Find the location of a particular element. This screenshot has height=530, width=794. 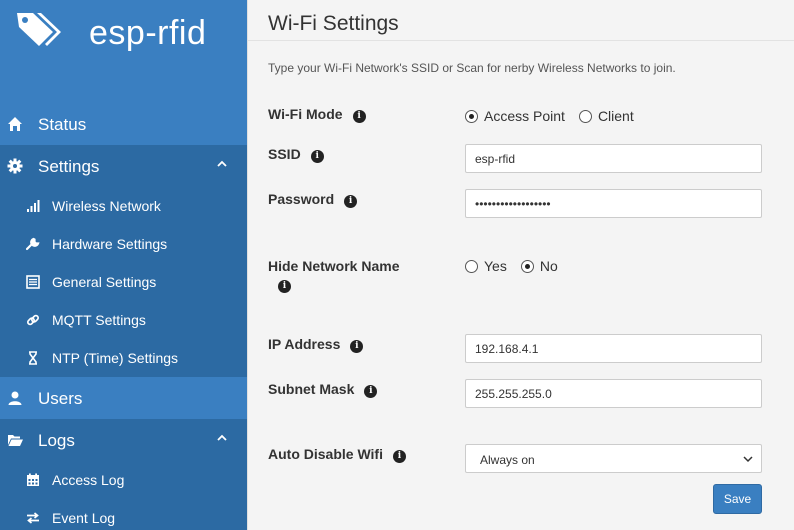

hide-network-radio-group: Yes No is located at coordinates (518, 266).